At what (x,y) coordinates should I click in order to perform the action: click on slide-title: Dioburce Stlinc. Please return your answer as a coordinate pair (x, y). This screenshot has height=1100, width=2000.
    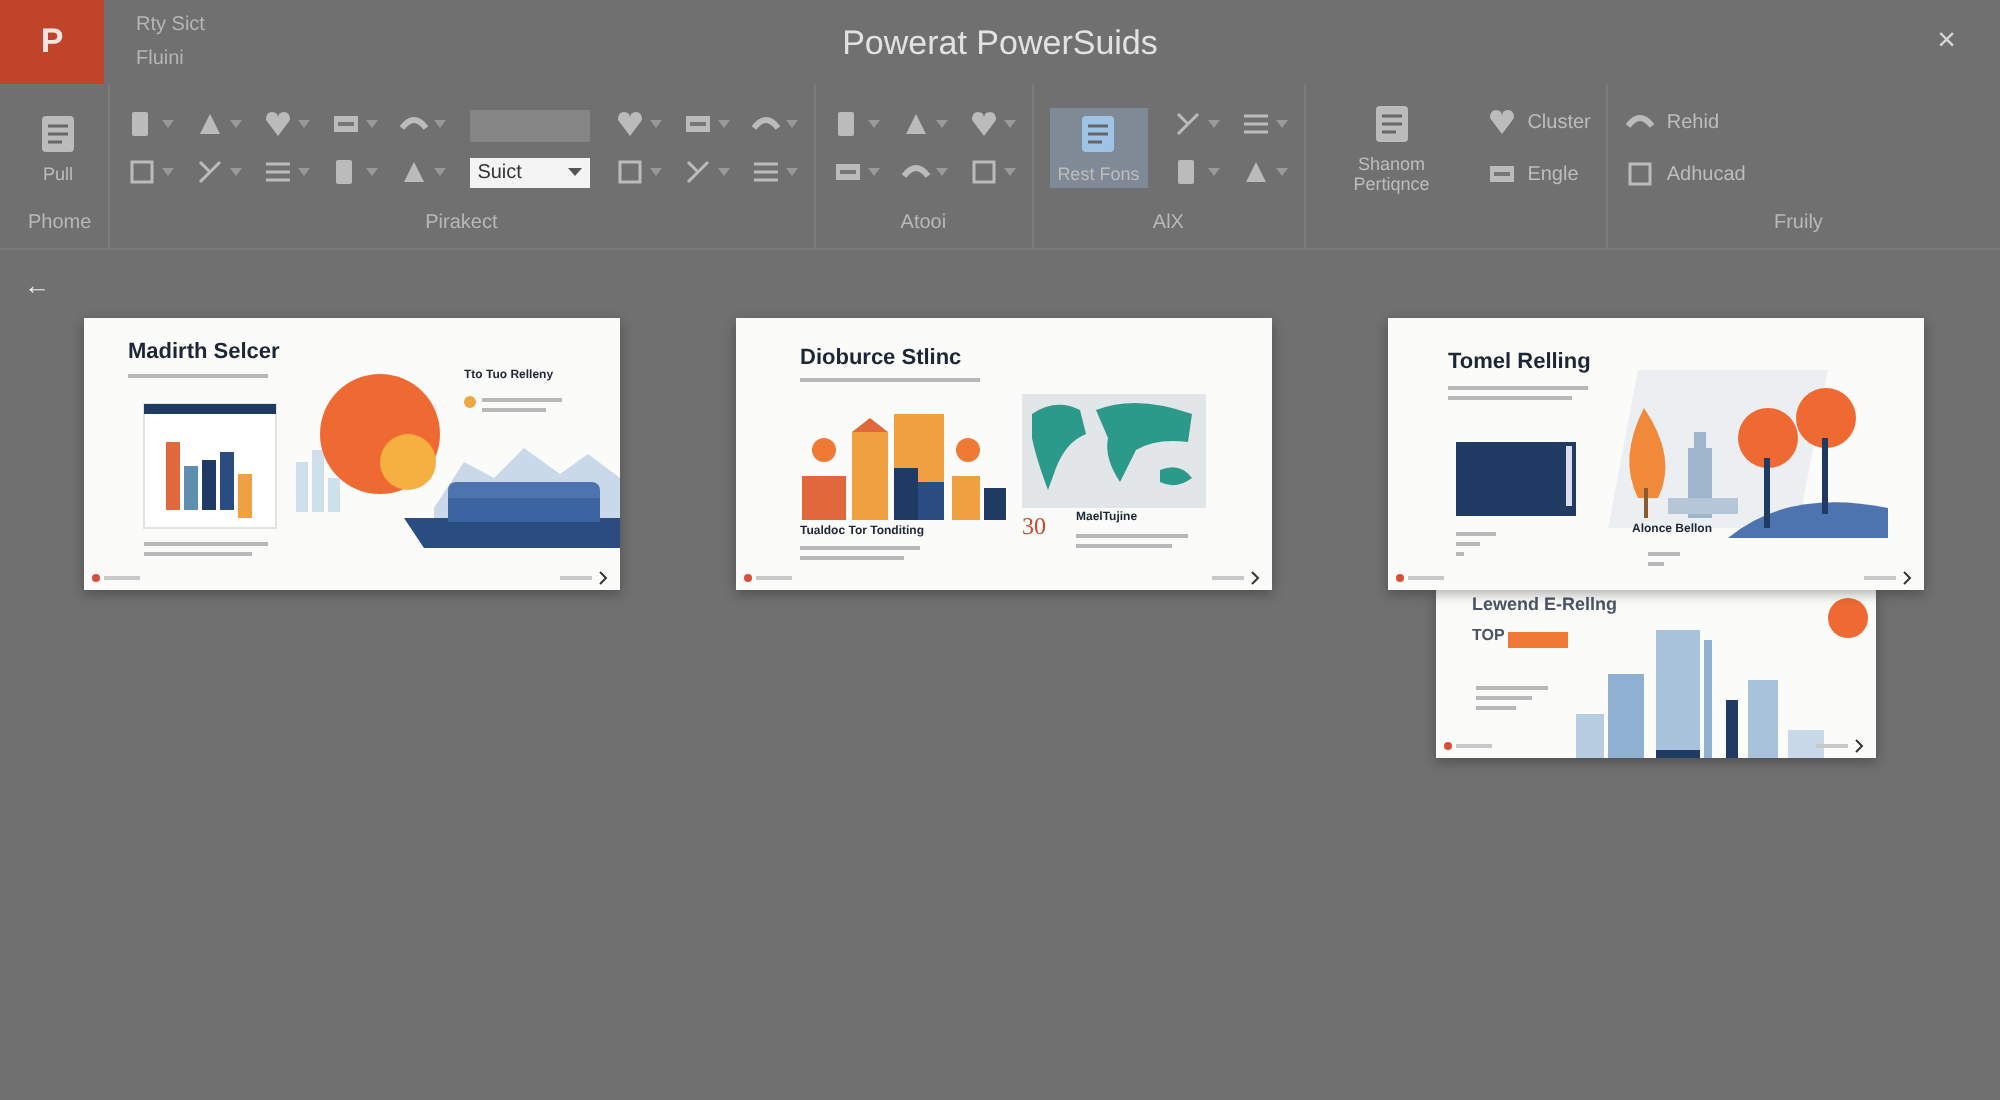
    Looking at the image, I should click on (881, 358).